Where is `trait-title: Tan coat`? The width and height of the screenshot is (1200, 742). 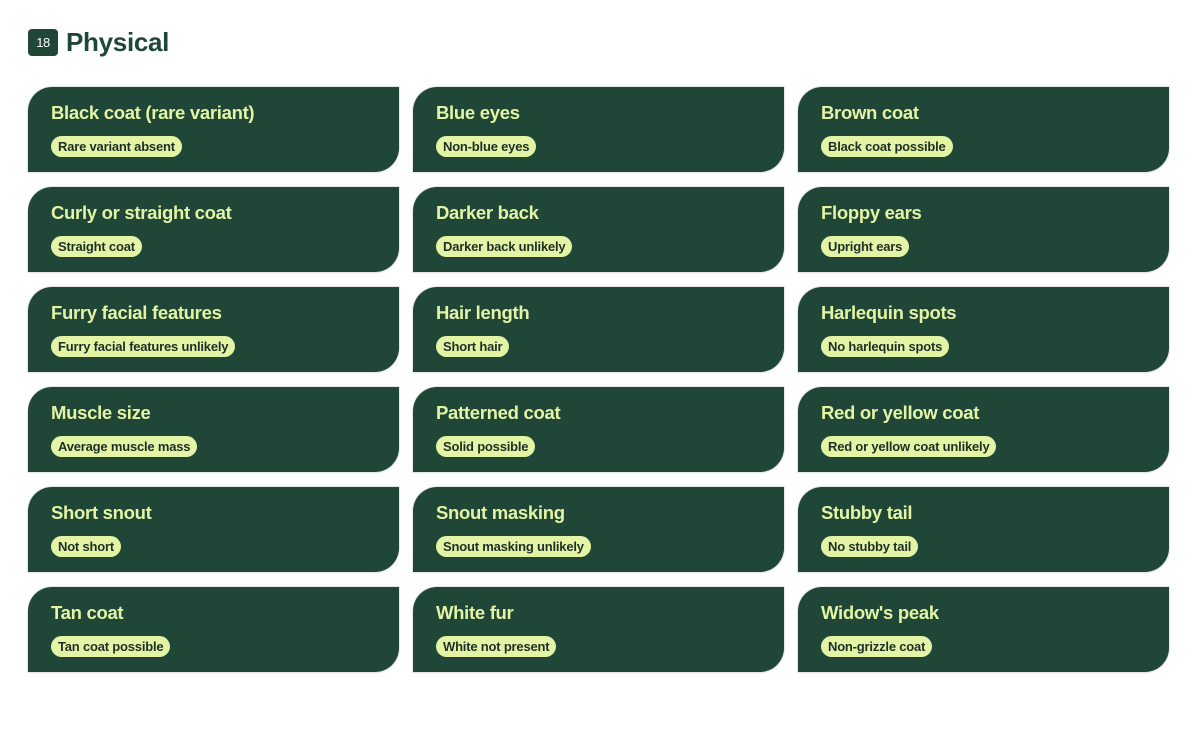 trait-title: Tan coat is located at coordinates (87, 612).